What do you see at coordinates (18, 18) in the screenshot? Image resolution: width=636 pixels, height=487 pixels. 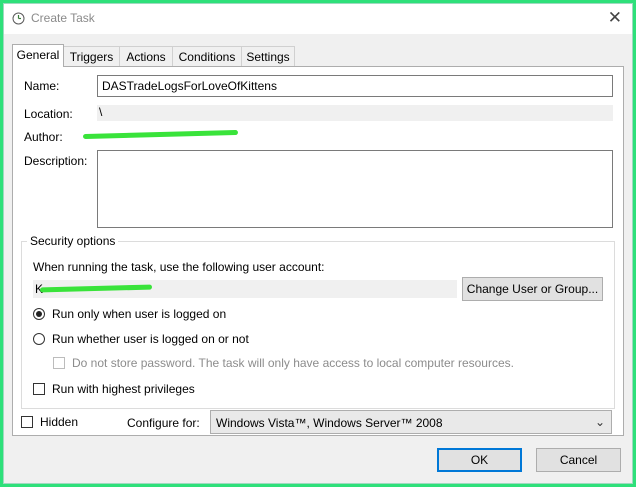 I see `clock-icon` at bounding box center [18, 18].